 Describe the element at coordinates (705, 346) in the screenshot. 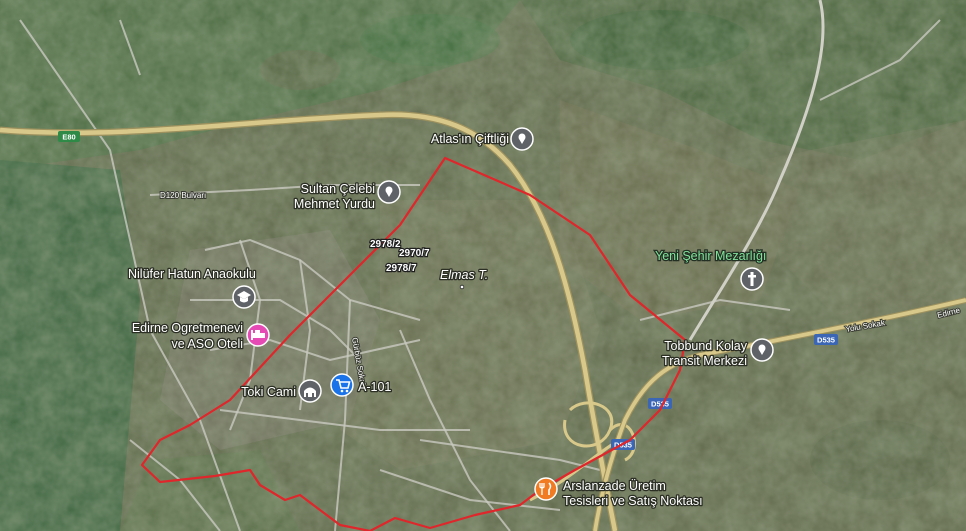

I see `poi-label-tobbund-1: Tobbund Kolay` at that location.